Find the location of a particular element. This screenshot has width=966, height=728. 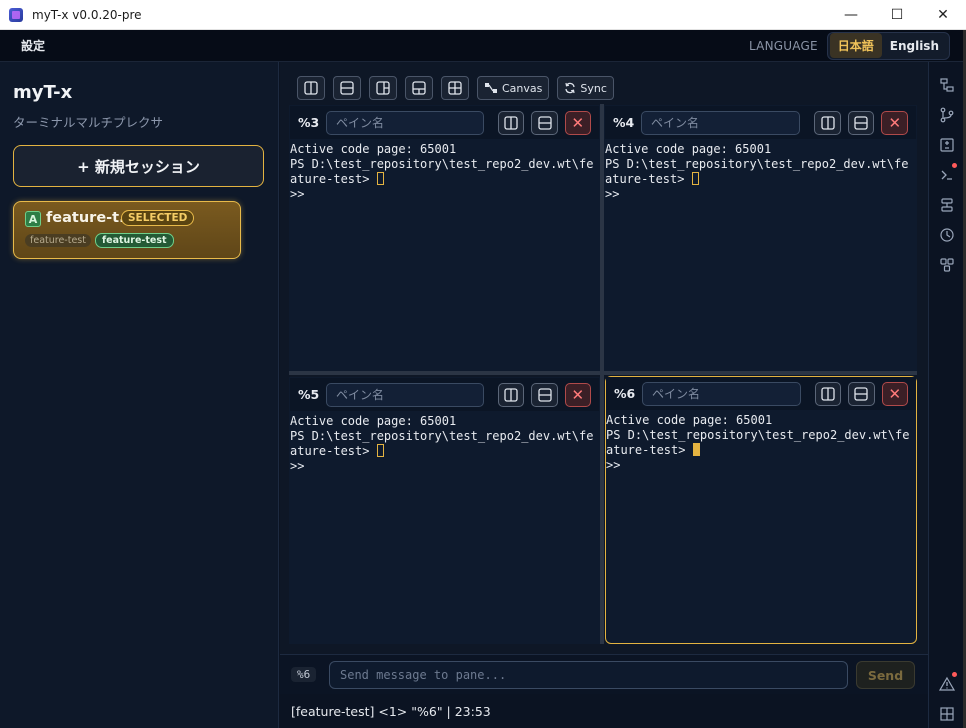

sync-button: Sync is located at coordinates (585, 88).